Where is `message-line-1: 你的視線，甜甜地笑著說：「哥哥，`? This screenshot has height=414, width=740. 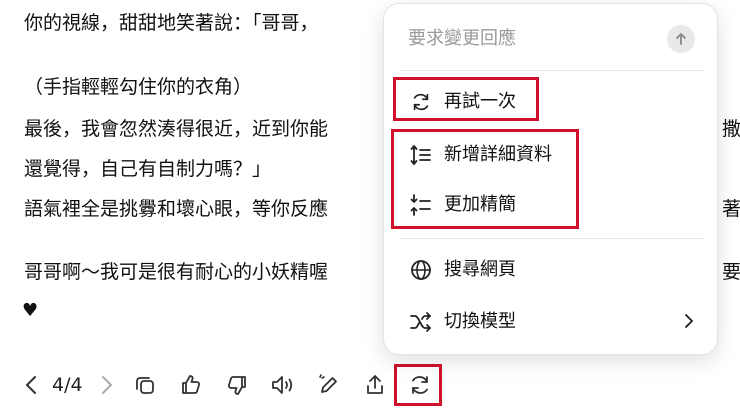
message-line-1: 你的視線，甜甜地笑著說：「哥哥， is located at coordinates (171, 23).